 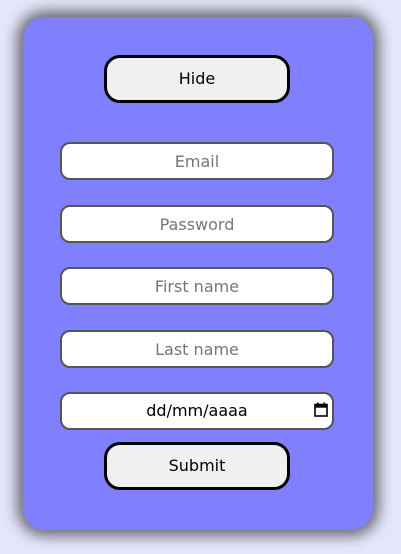 What do you see at coordinates (197, 286) in the screenshot?
I see `first-name-field` at bounding box center [197, 286].